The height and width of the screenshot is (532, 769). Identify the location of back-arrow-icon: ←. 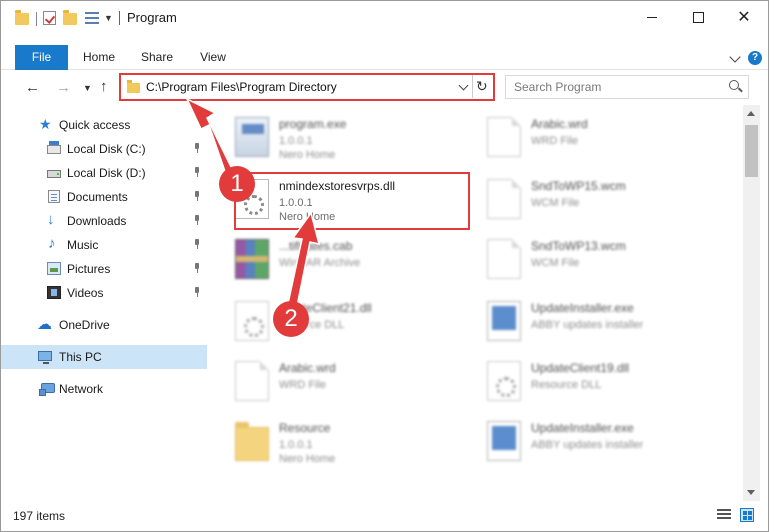
(32, 87).